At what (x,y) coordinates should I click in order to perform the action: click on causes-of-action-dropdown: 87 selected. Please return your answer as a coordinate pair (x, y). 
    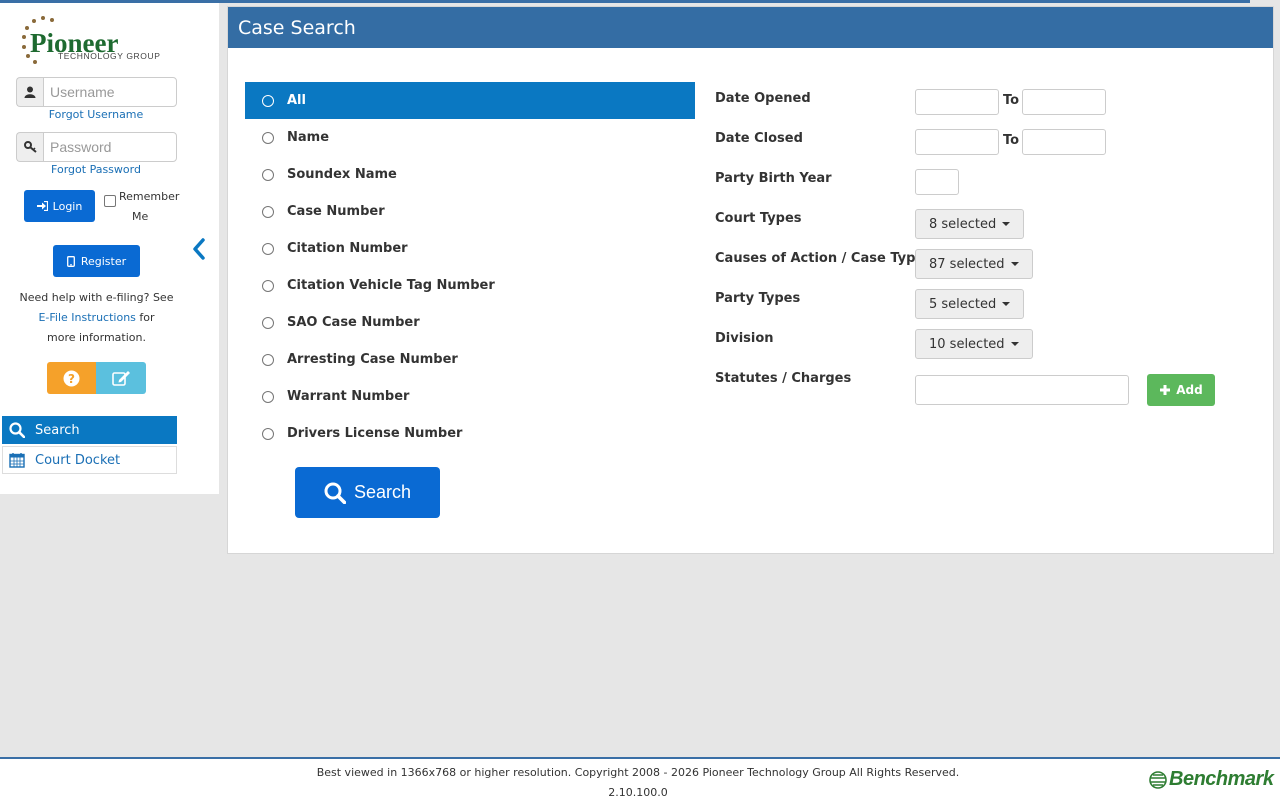
    Looking at the image, I should click on (974, 264).